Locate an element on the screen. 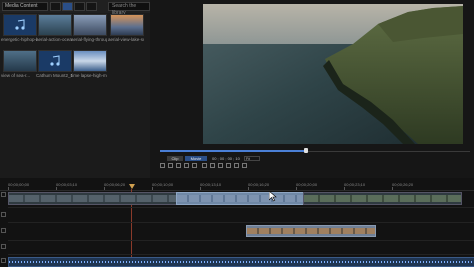  ruler-time-label: 00;00;16;20 is located at coordinates (259, 184).